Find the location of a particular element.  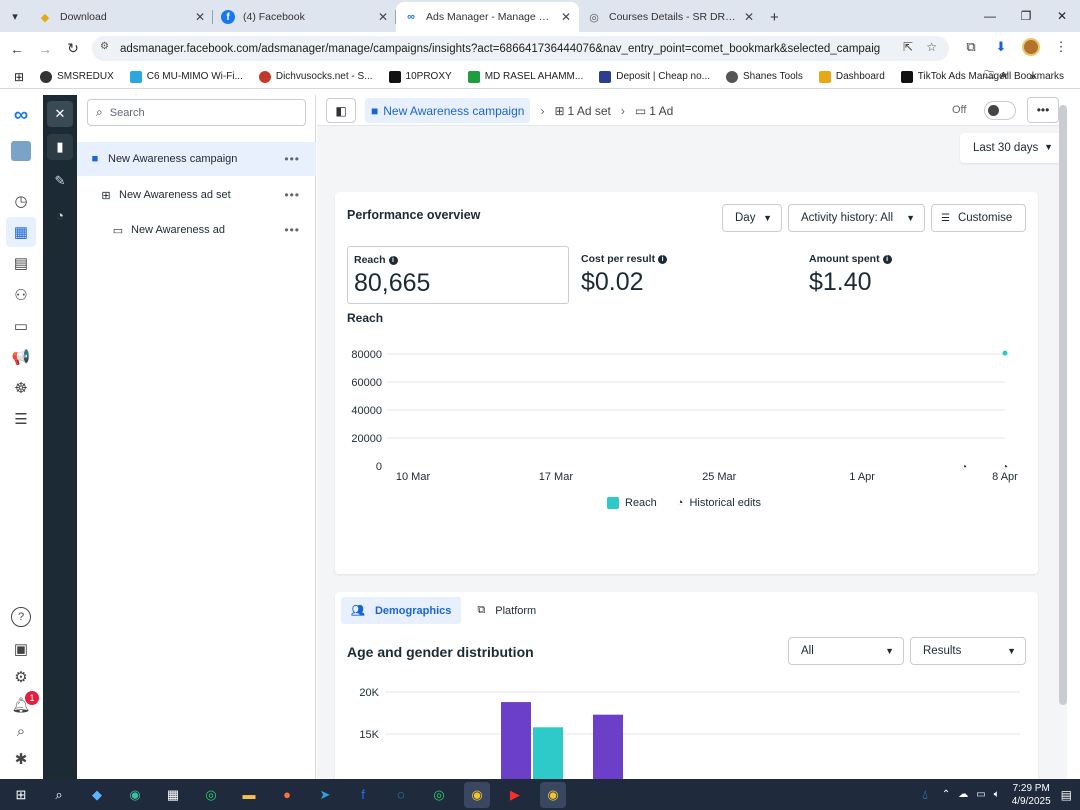

audience-filter-dropdown: All ▼ is located at coordinates (846, 651).